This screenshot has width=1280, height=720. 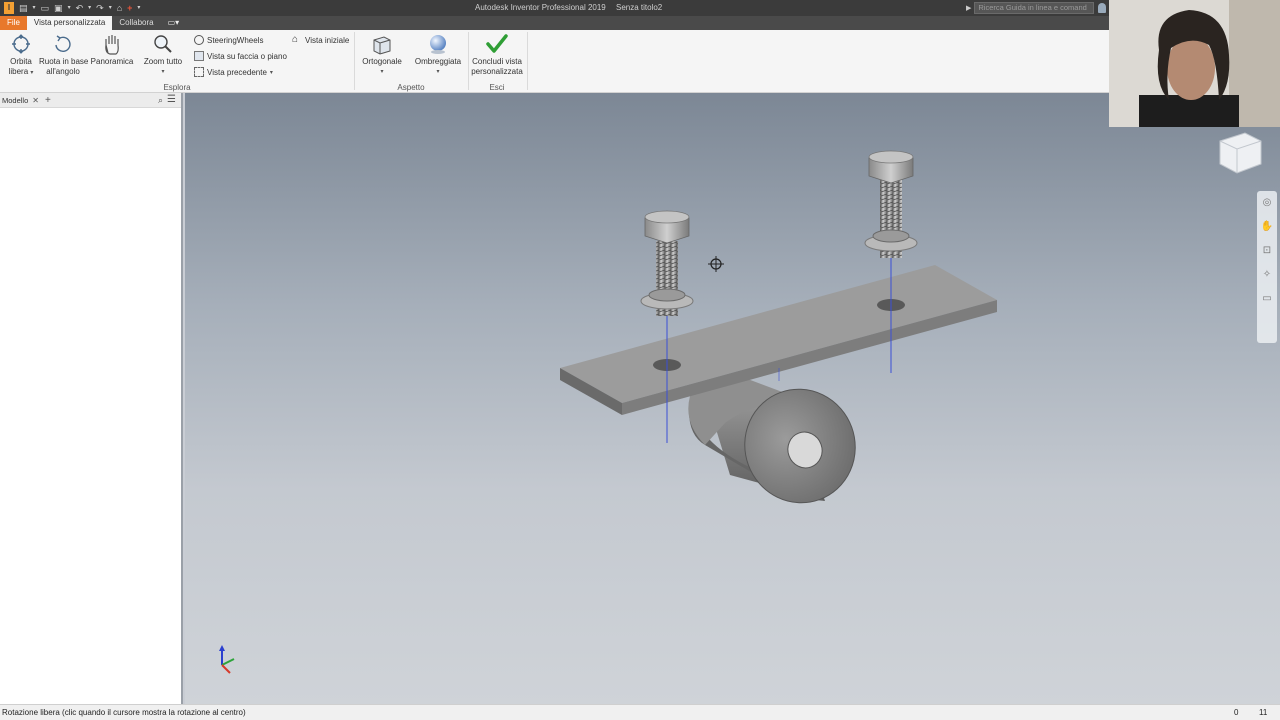 What do you see at coordinates (91, 398) in the screenshot?
I see `model-browser: Modello ✕ + ⌕ ☰` at bounding box center [91, 398].